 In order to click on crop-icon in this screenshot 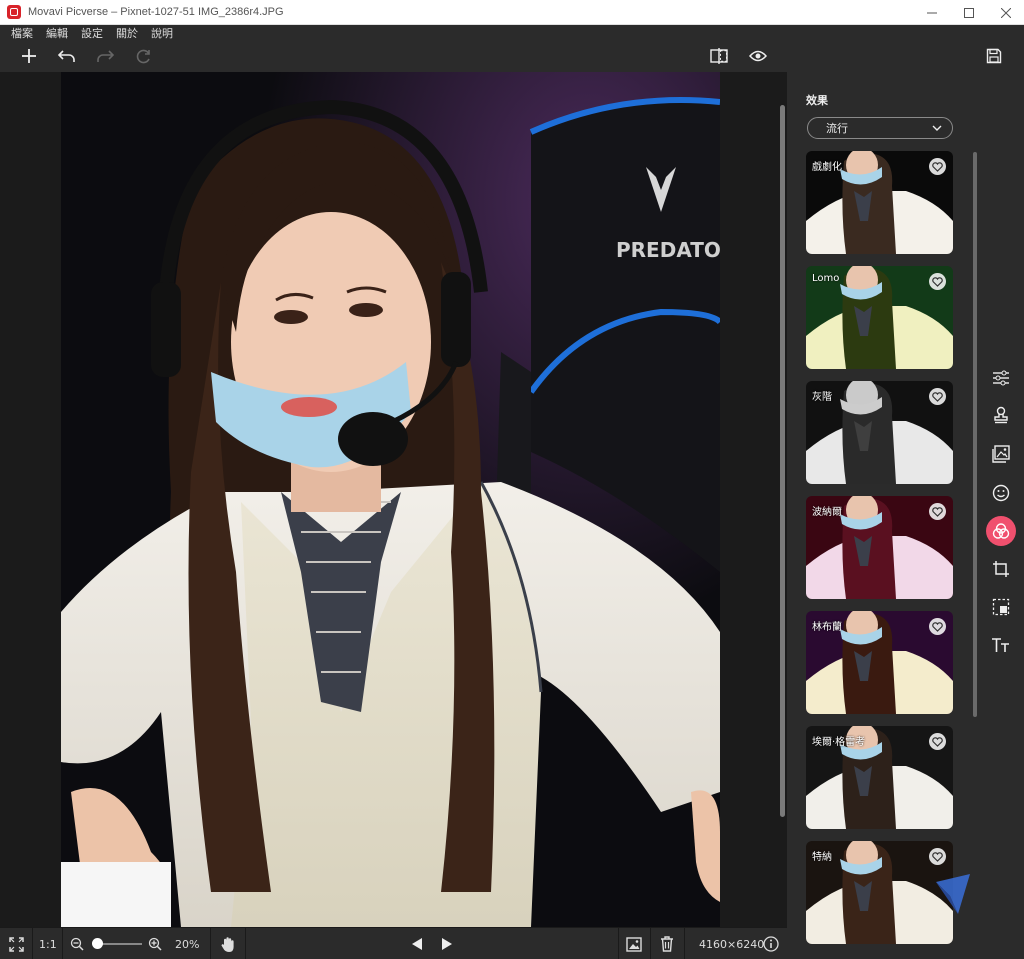, I will do `click(1001, 569)`.